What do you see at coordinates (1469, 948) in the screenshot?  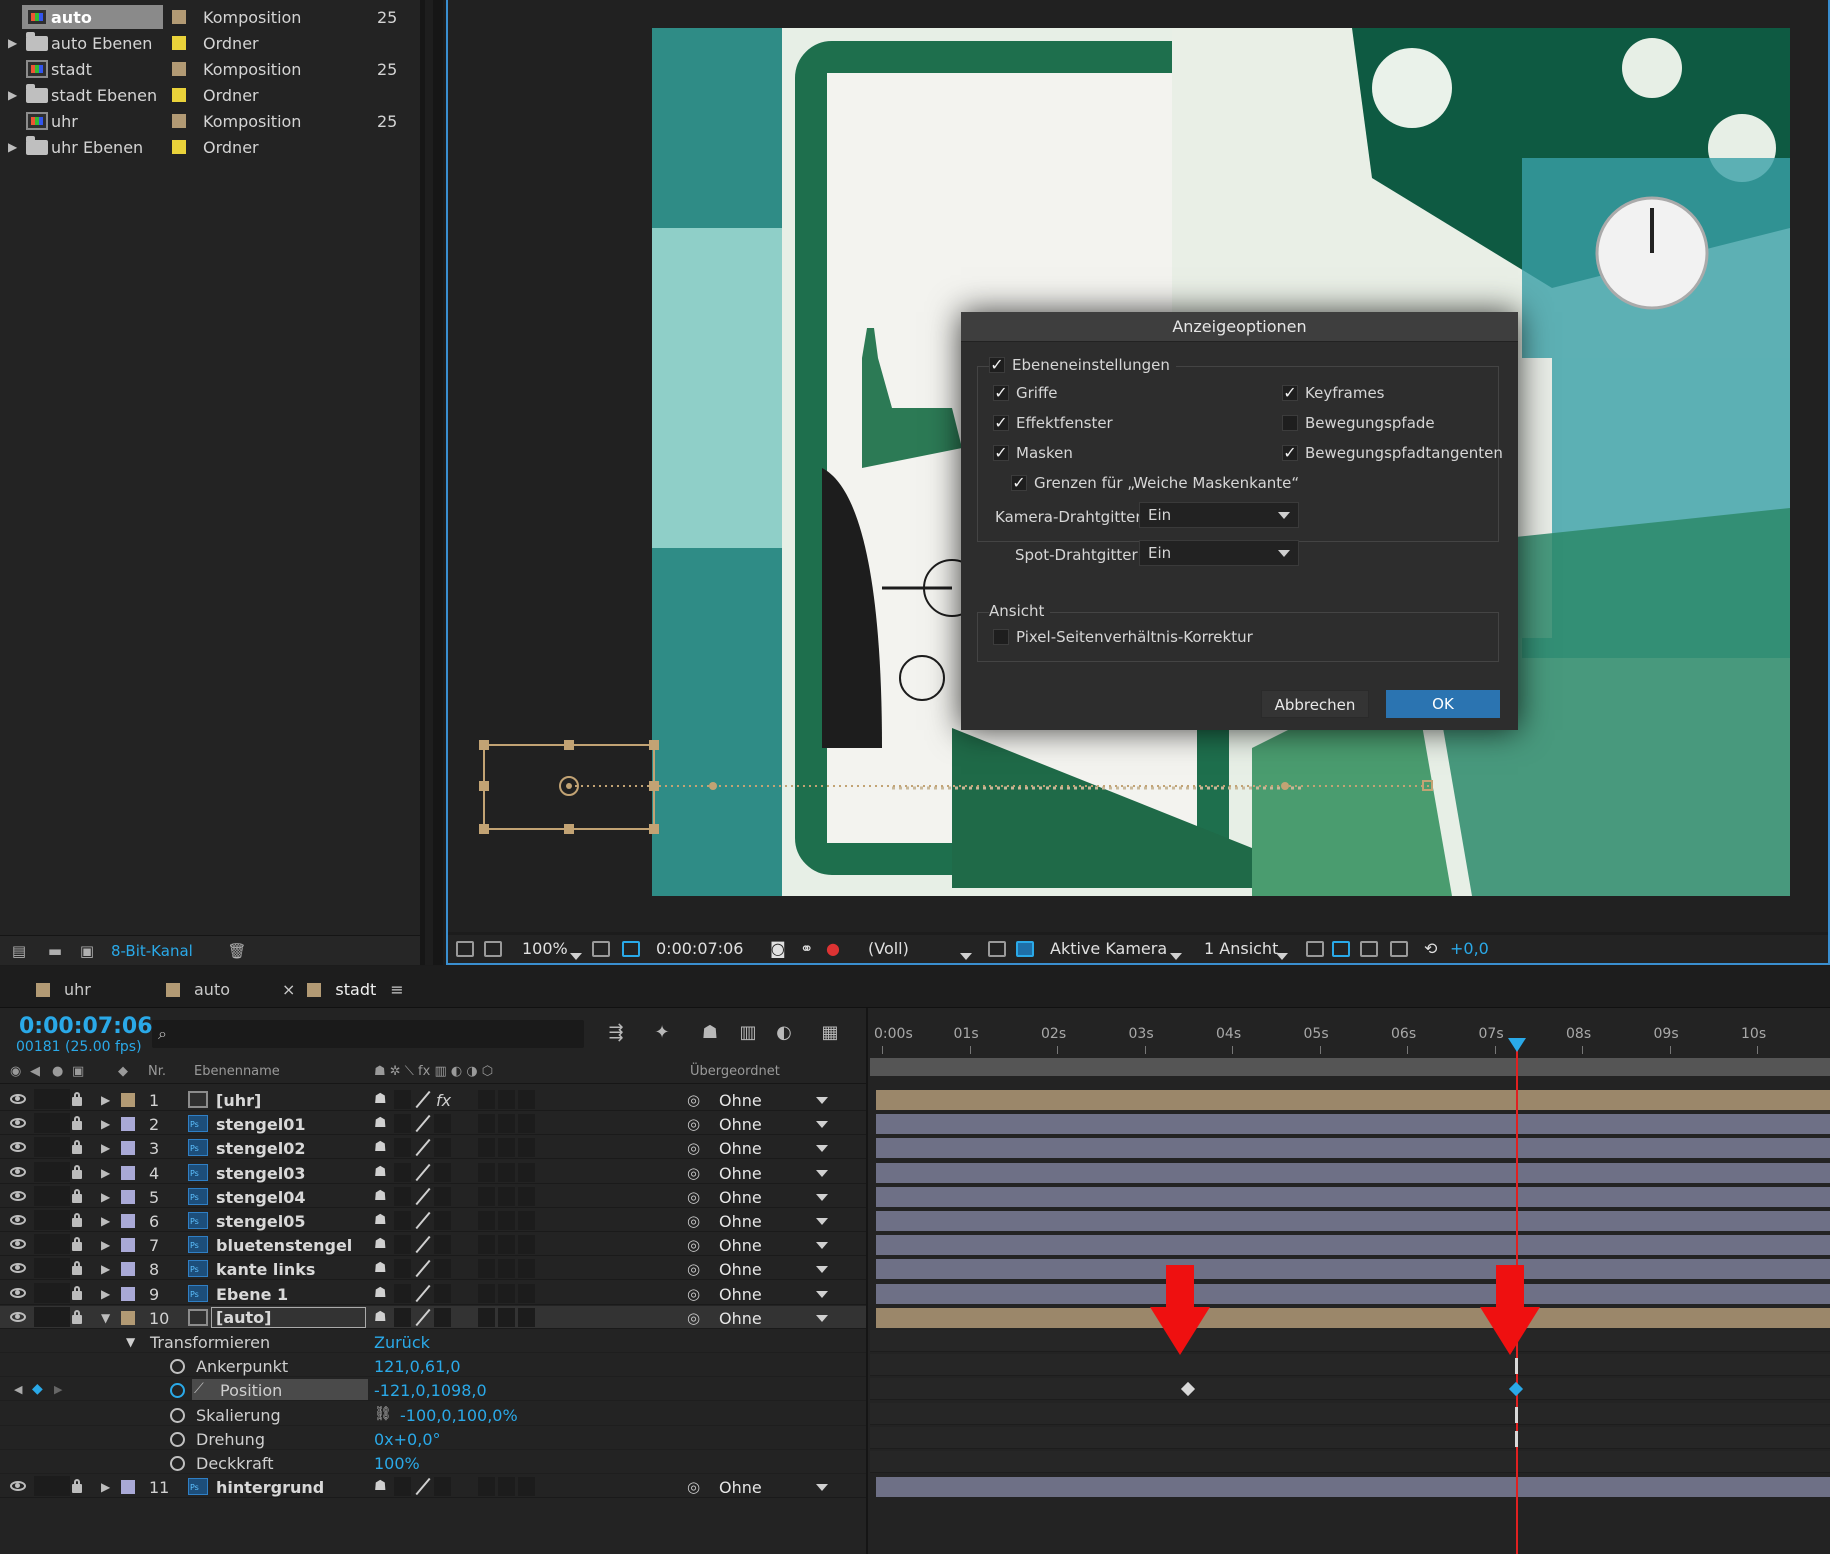 I see `exposure-value: +0,0` at bounding box center [1469, 948].